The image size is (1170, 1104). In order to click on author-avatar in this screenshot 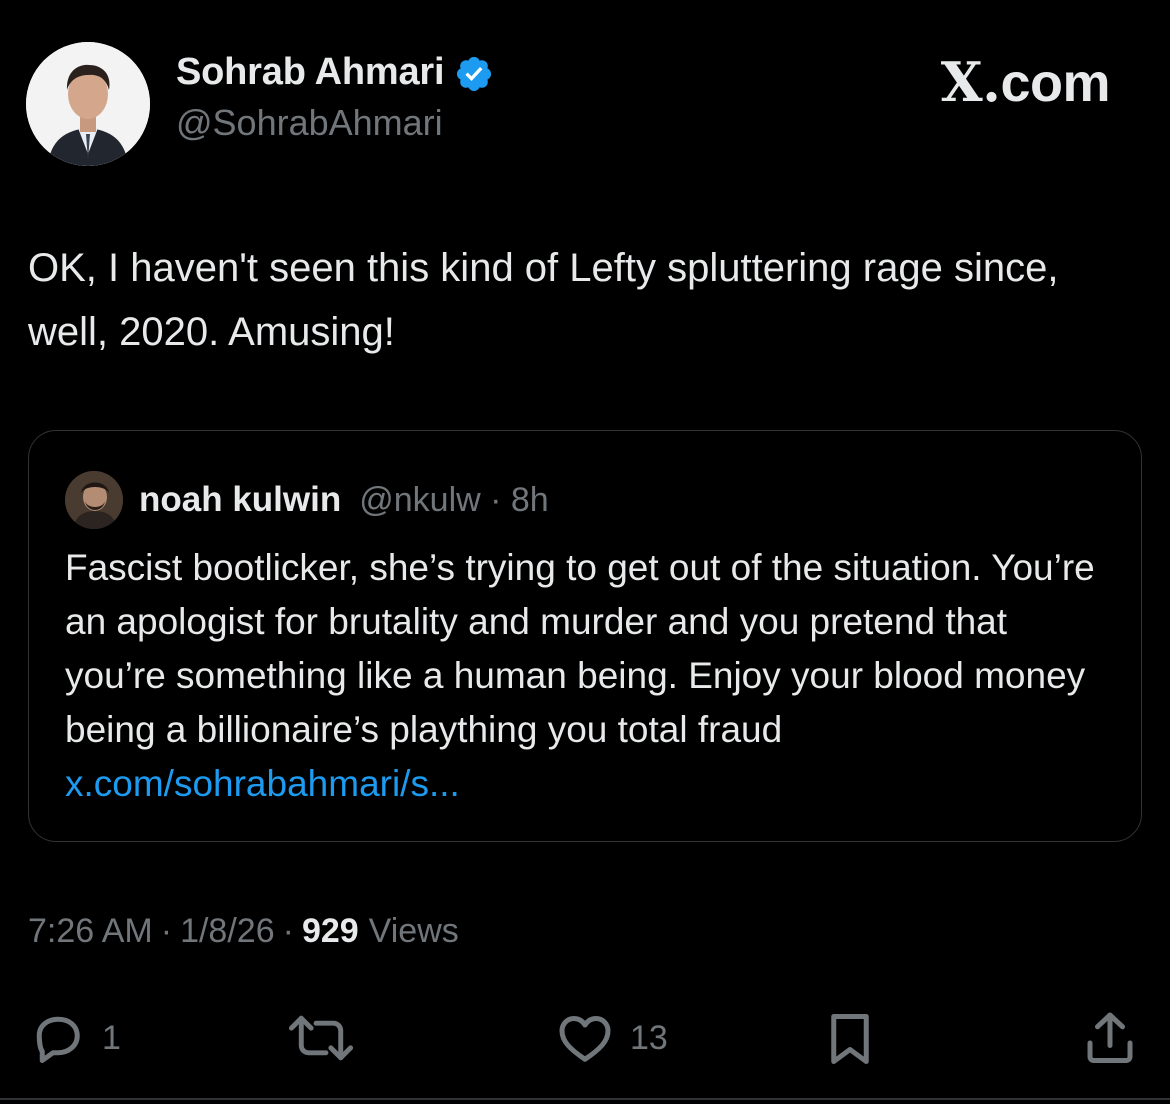, I will do `click(88, 104)`.